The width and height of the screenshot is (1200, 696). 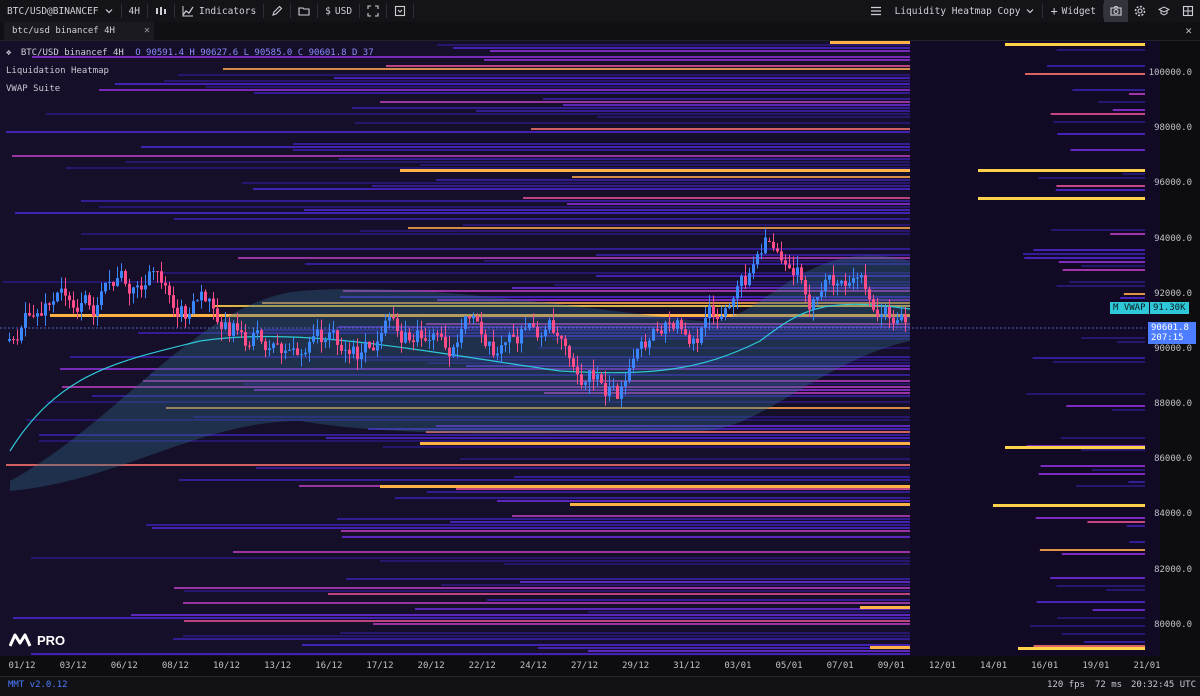 I want to click on time-tick-label: 12/01, so click(x=942, y=666).